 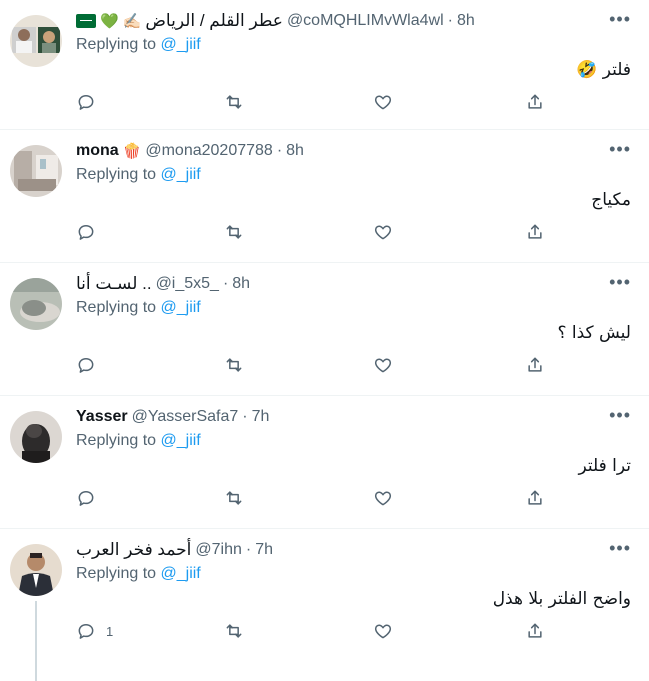 I want to click on thread-line, so click(x=36, y=641).